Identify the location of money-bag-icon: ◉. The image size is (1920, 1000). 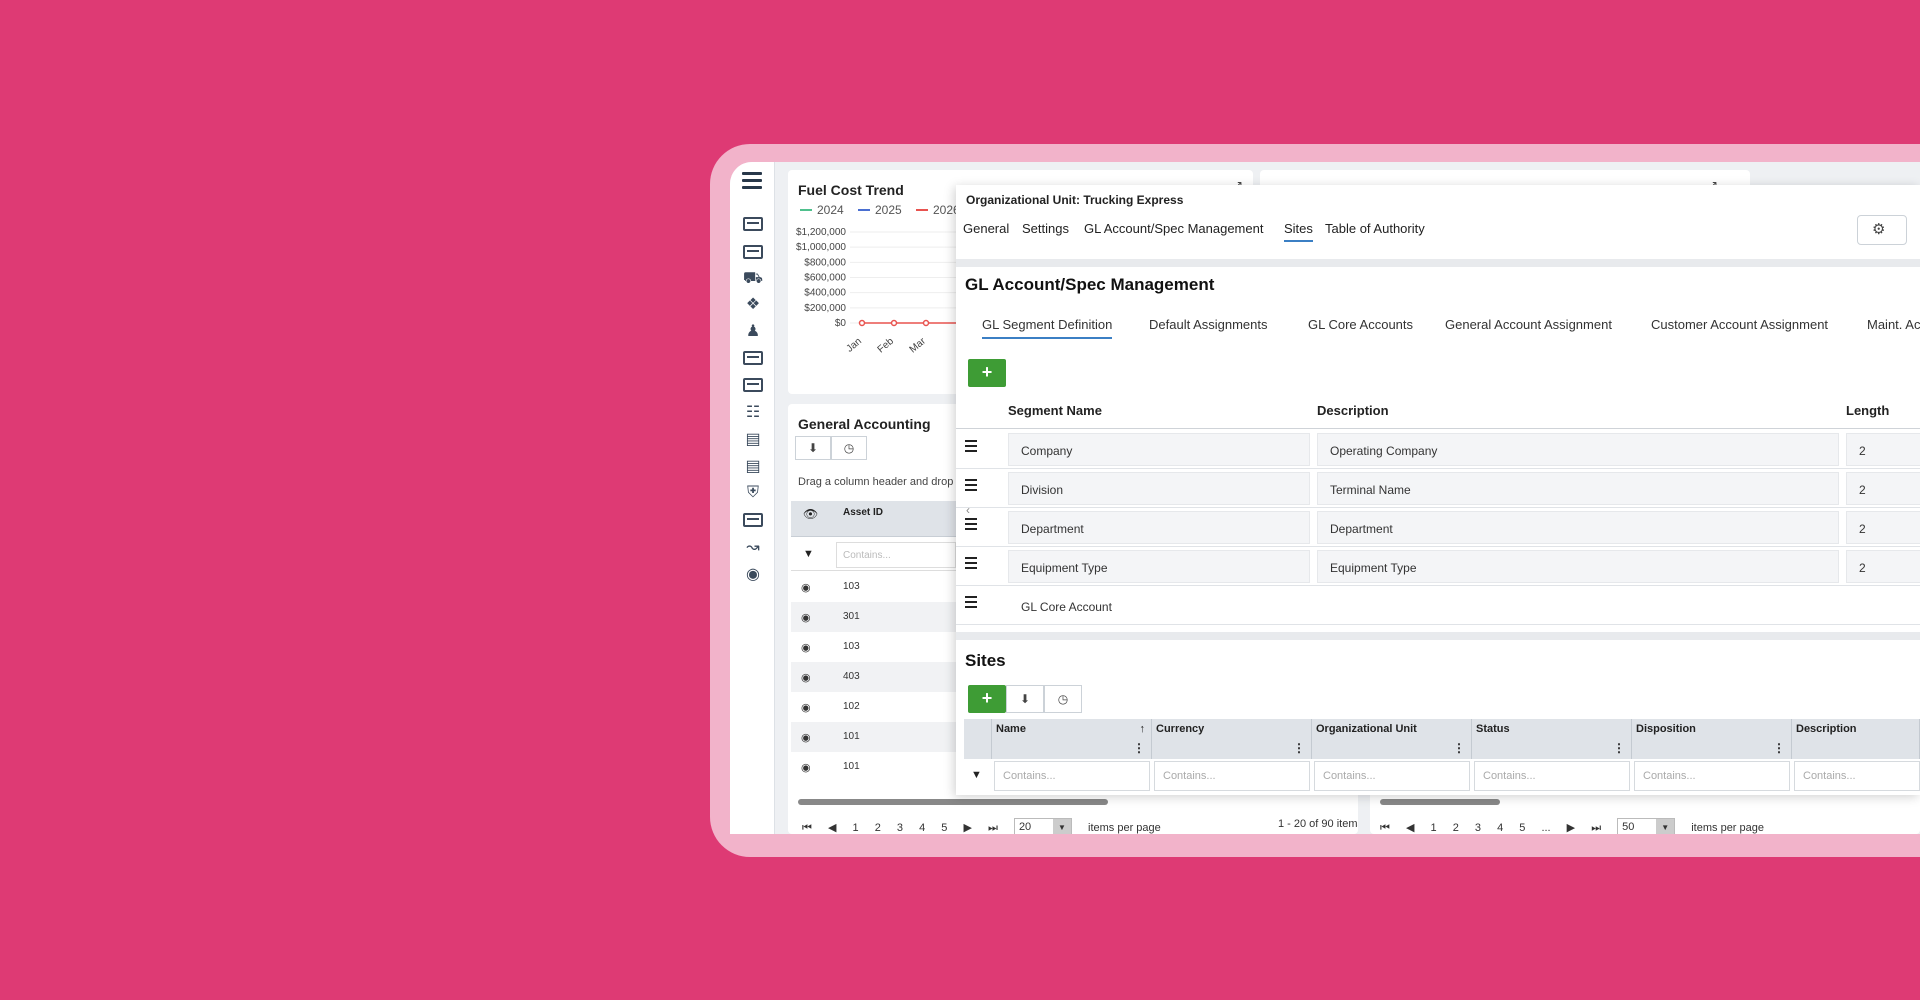
(753, 574).